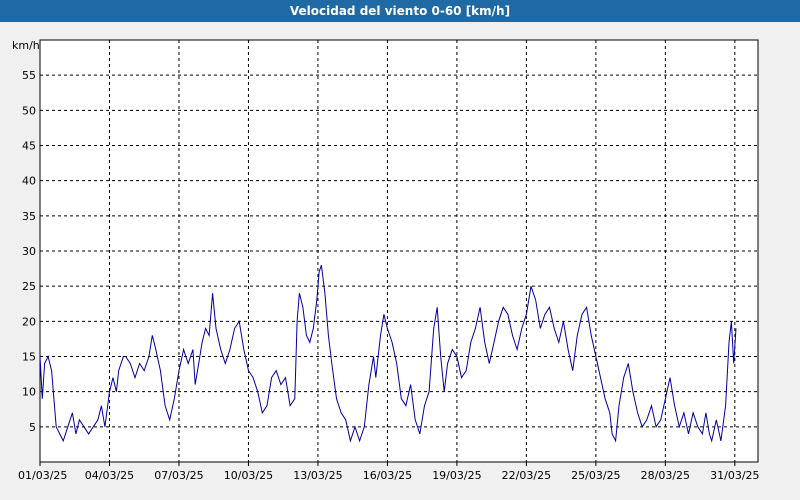 The image size is (800, 500). Describe the element at coordinates (29, 286) in the screenshot. I see `y-tick-label: 25` at that location.